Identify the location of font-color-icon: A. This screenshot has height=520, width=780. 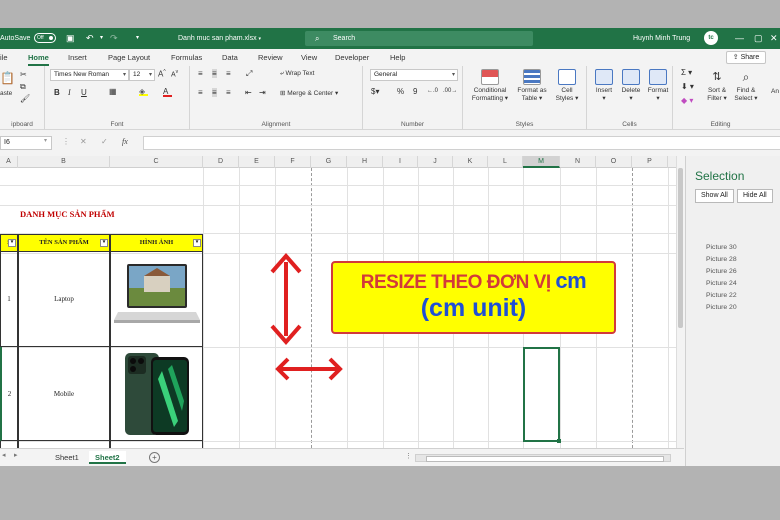
(167, 92).